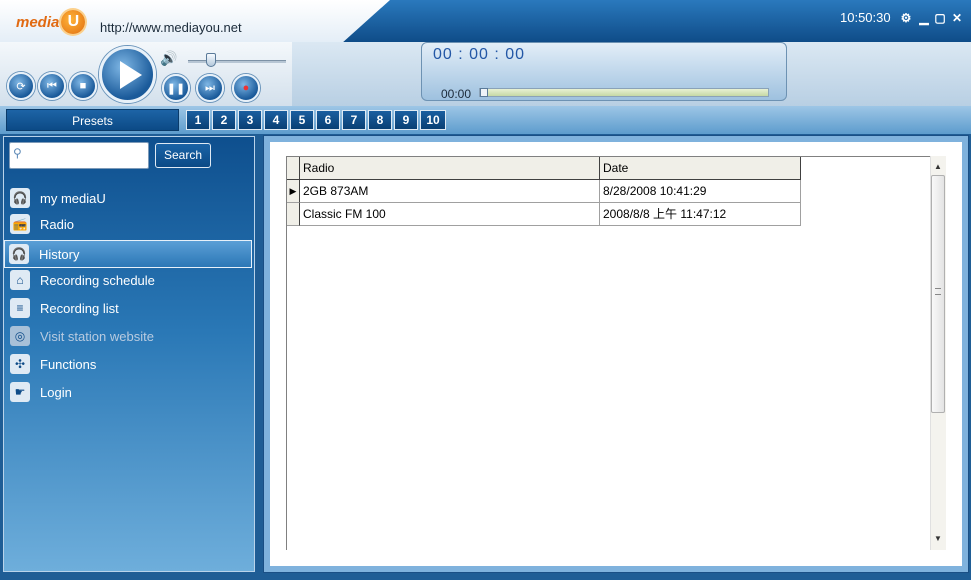 This screenshot has width=971, height=580. Describe the element at coordinates (20, 364) in the screenshot. I see `functions-icon: ✣` at that location.